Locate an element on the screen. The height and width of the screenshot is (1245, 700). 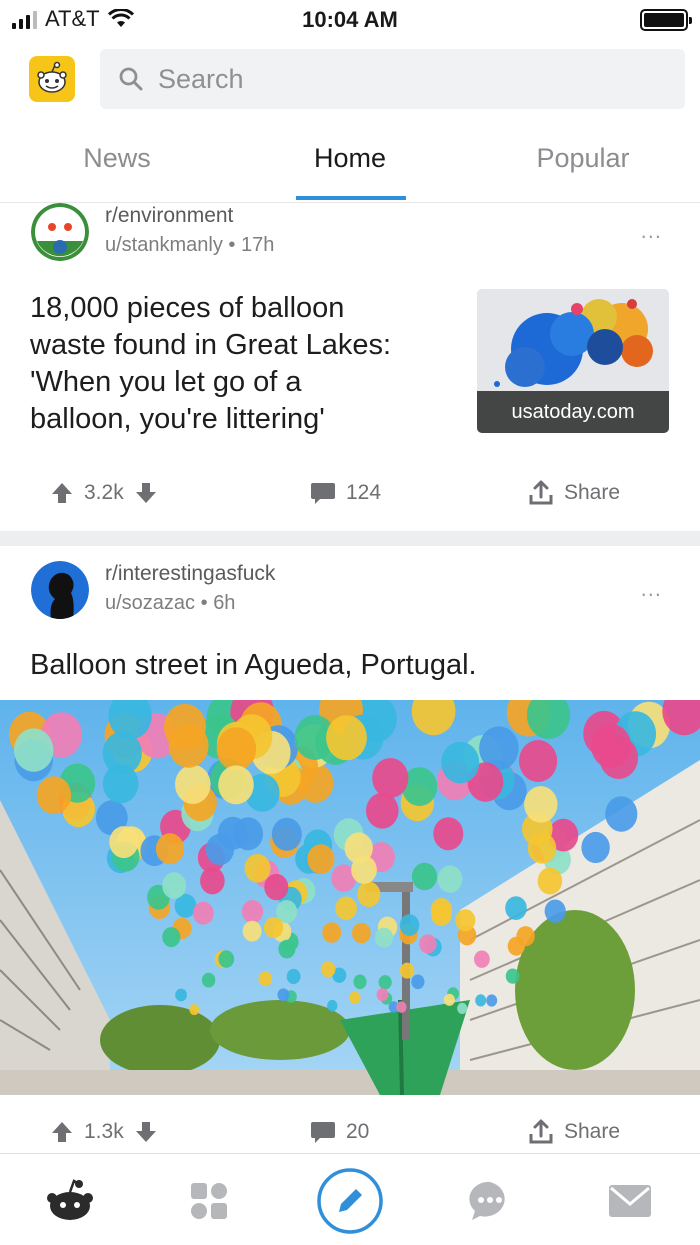
chat-icon is located at coordinates (490, 1201).